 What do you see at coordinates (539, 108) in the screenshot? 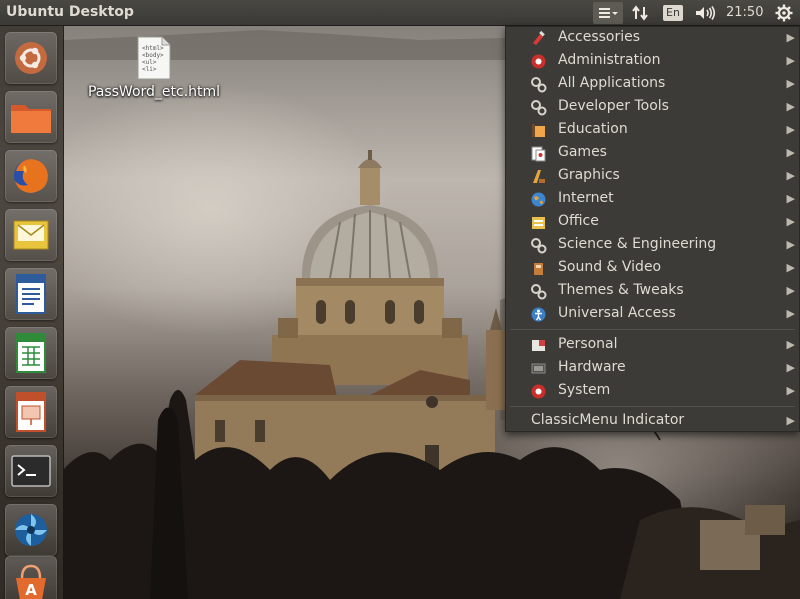
I see `developer-tools-icon` at bounding box center [539, 108].